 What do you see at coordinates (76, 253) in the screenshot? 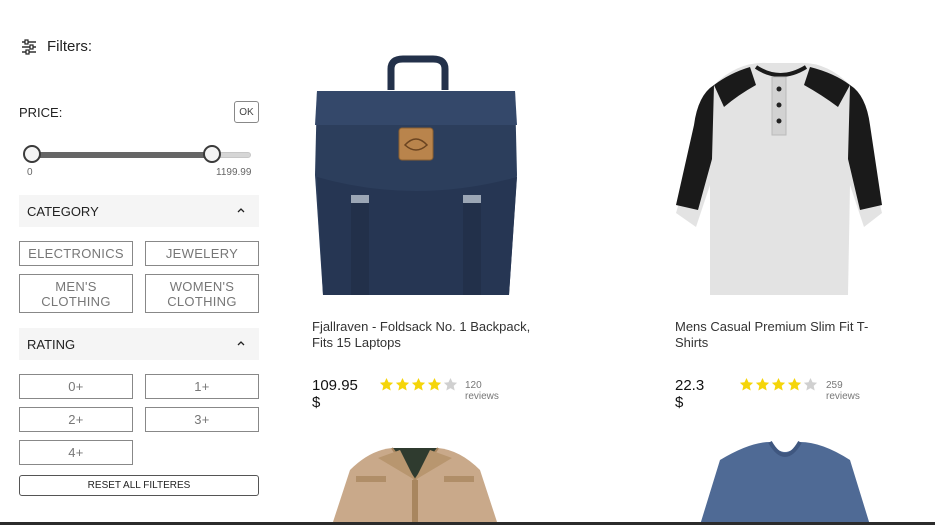
I see `category-chip-electronics: ELECTRONICS` at bounding box center [76, 253].